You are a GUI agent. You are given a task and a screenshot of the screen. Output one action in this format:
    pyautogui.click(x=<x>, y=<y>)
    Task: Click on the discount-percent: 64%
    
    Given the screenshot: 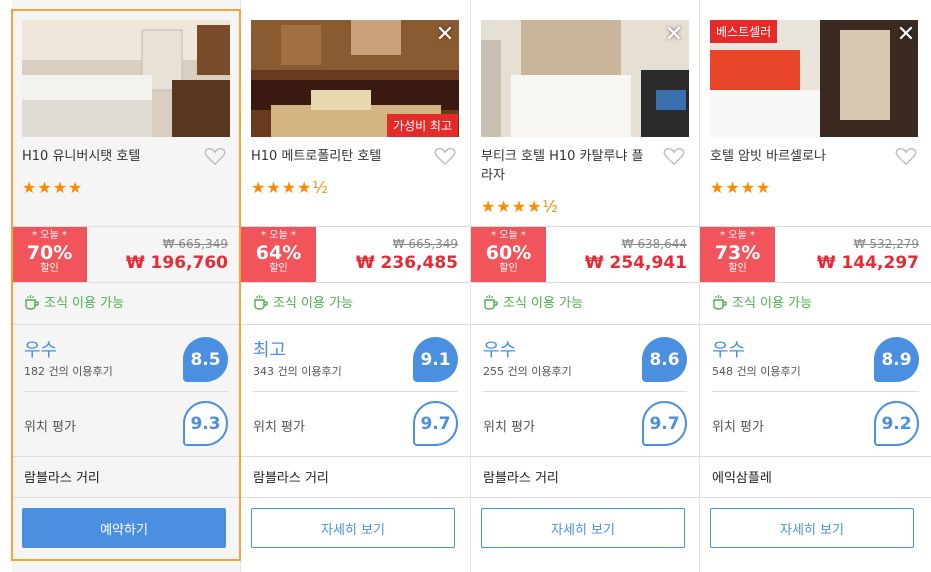 What is the action you would take?
    pyautogui.click(x=278, y=253)
    